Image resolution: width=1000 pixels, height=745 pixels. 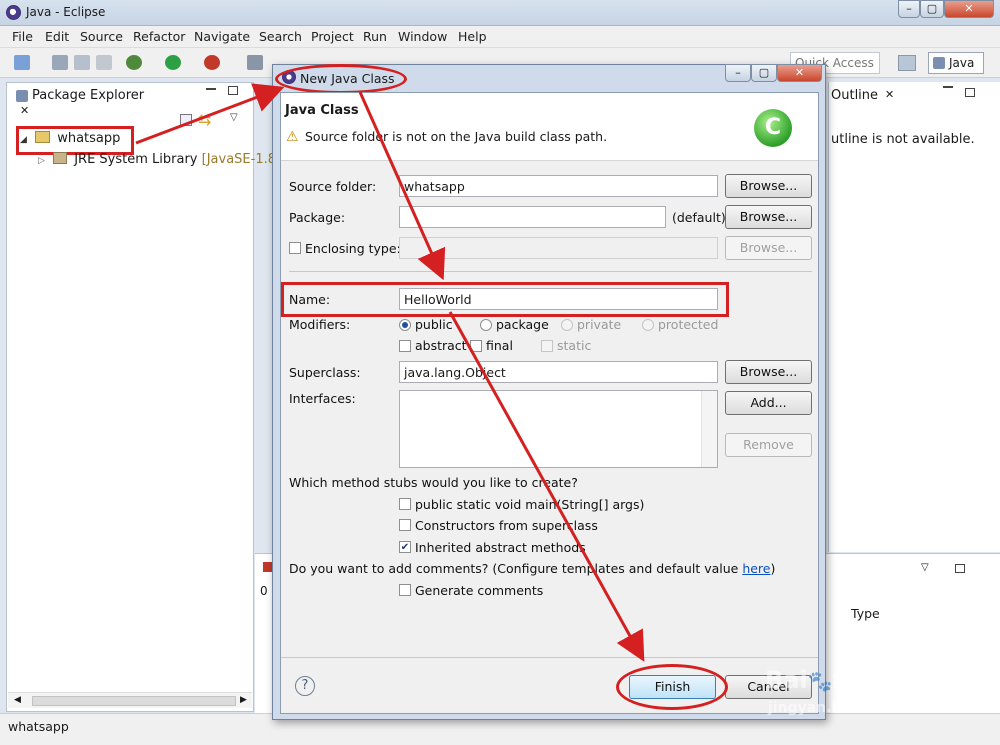 I want to click on watermark-logo: Bai🐾经验, so click(x=823, y=680).